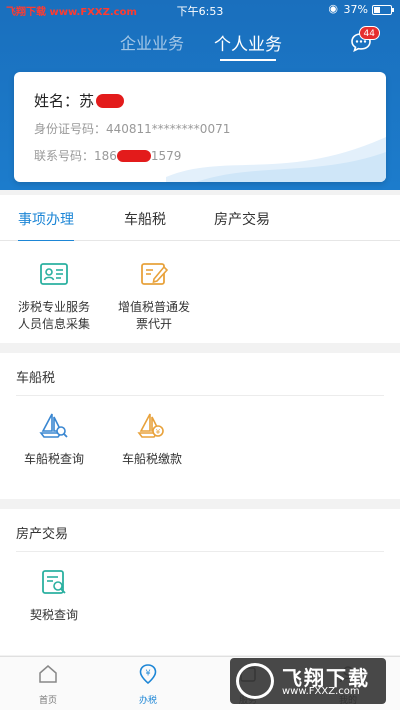 This screenshot has width=400, height=710. What do you see at coordinates (46, 220) in the screenshot?
I see `tab-matters-label: 事项办理` at bounding box center [46, 220].